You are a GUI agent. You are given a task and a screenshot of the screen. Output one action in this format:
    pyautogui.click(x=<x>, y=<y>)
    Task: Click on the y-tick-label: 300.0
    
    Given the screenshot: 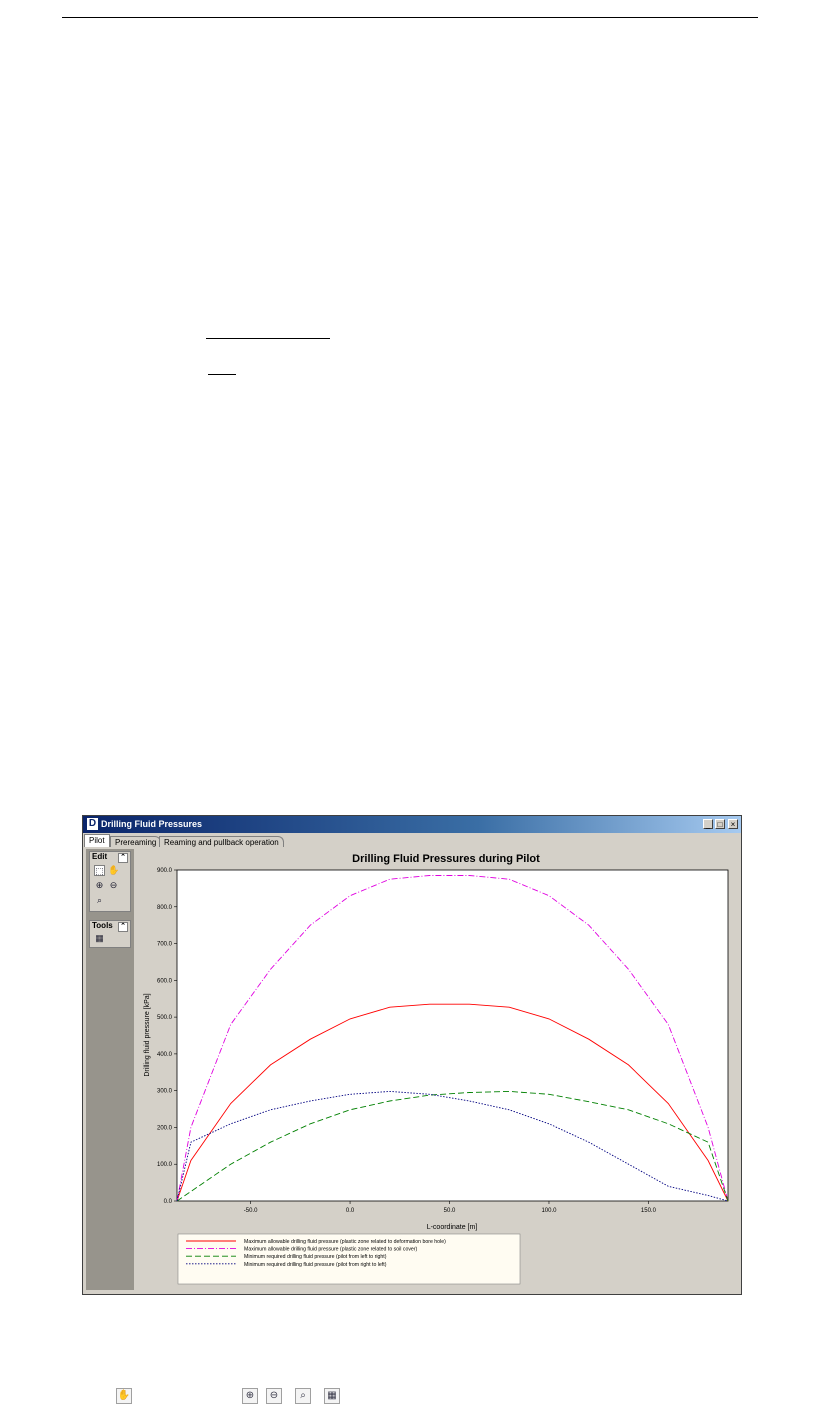 What is the action you would take?
    pyautogui.click(x=165, y=1092)
    